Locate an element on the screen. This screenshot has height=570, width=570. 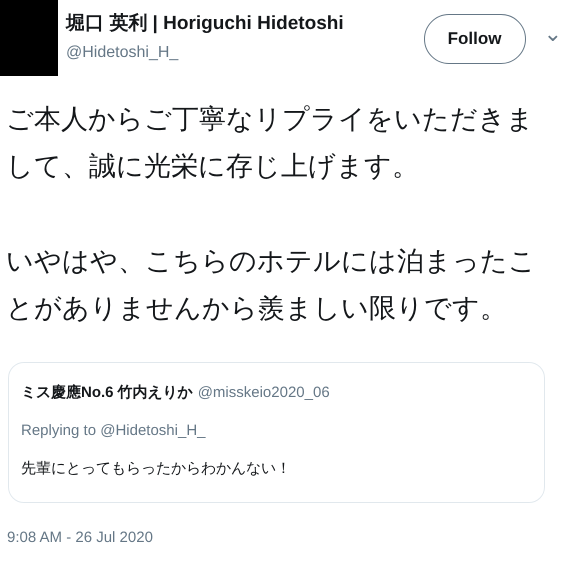
quoted-tweet-text: 先輩にとってもらったからわかんない！ is located at coordinates (156, 468).